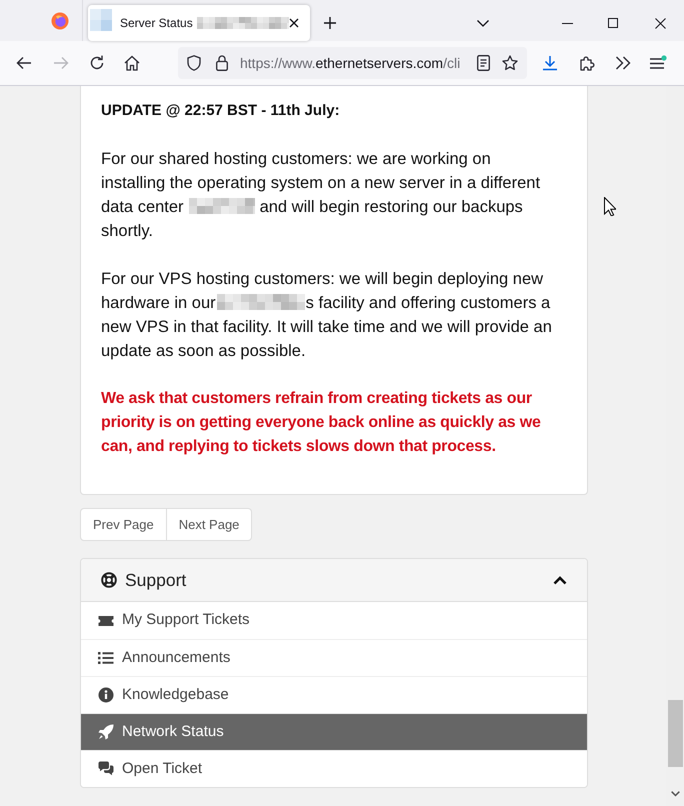  What do you see at coordinates (132, 63) in the screenshot?
I see `home-icon` at bounding box center [132, 63].